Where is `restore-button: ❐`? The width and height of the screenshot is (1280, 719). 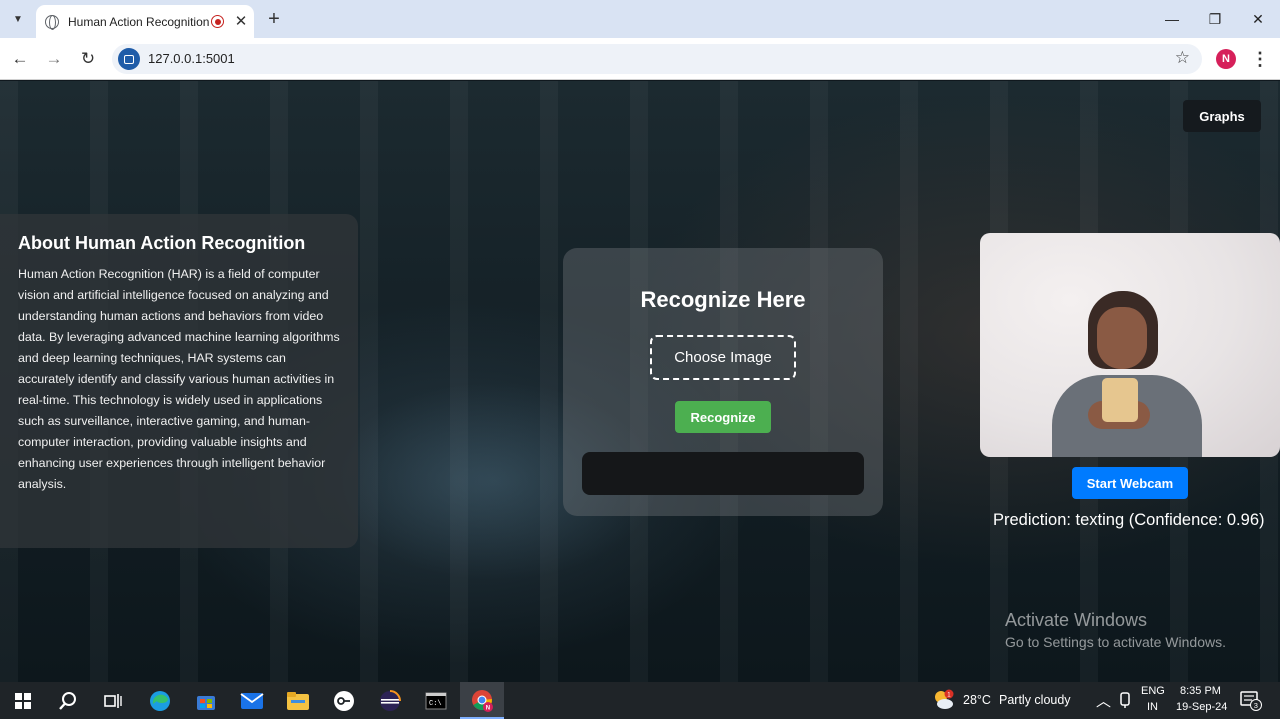
restore-button: ❐ is located at coordinates (1215, 19).